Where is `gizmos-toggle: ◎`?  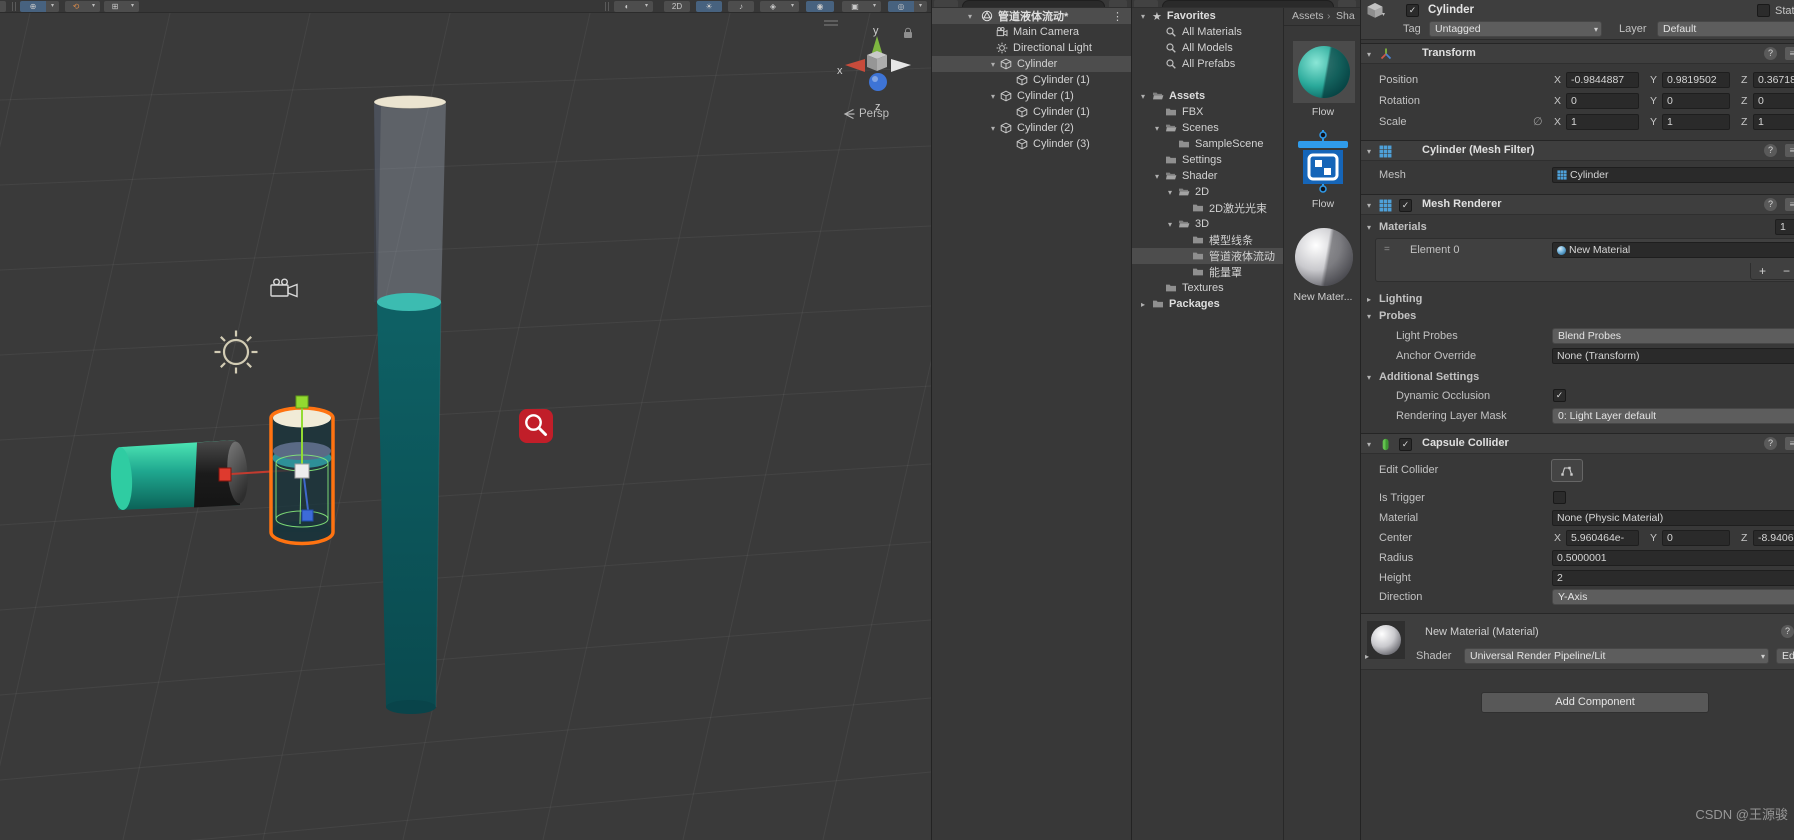 gizmos-toggle: ◎ is located at coordinates (901, 6).